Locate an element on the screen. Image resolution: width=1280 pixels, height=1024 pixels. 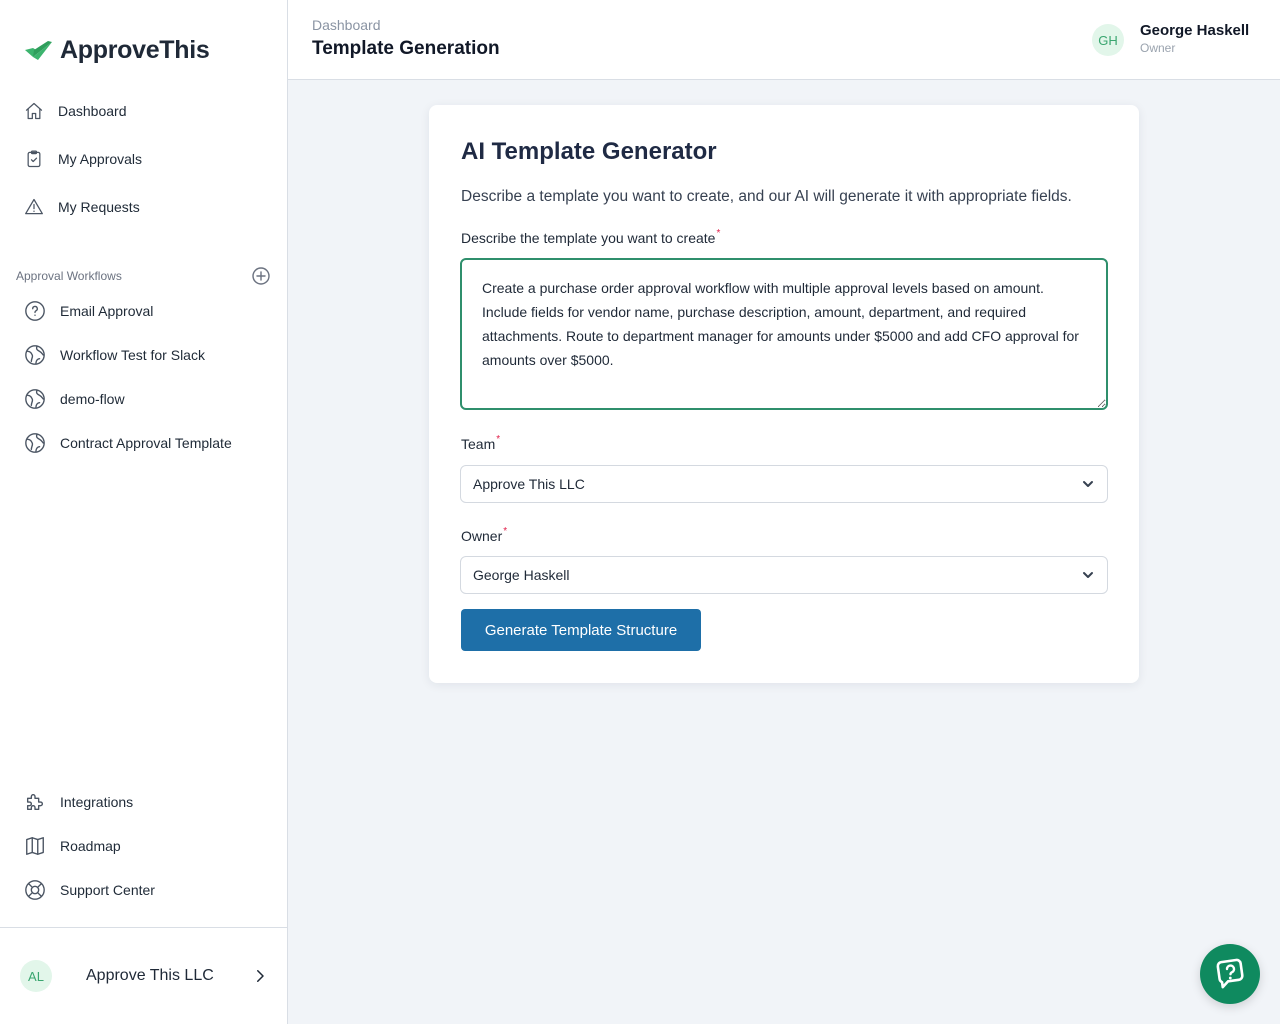
sidebar-workflow-contract-approval: Contract Approval Template is located at coordinates (128, 443).